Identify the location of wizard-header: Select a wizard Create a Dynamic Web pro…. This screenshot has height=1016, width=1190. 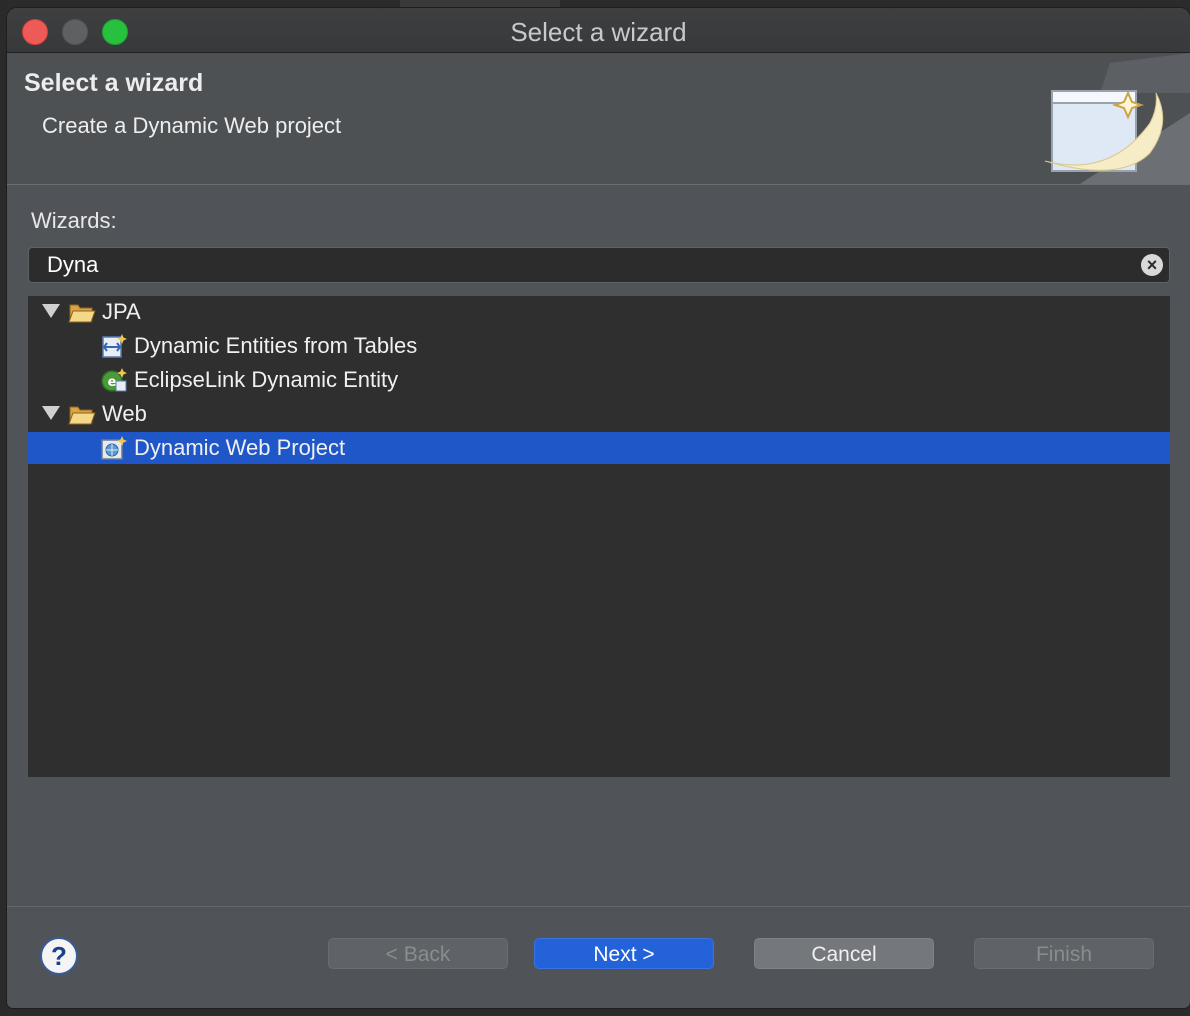
(598, 119).